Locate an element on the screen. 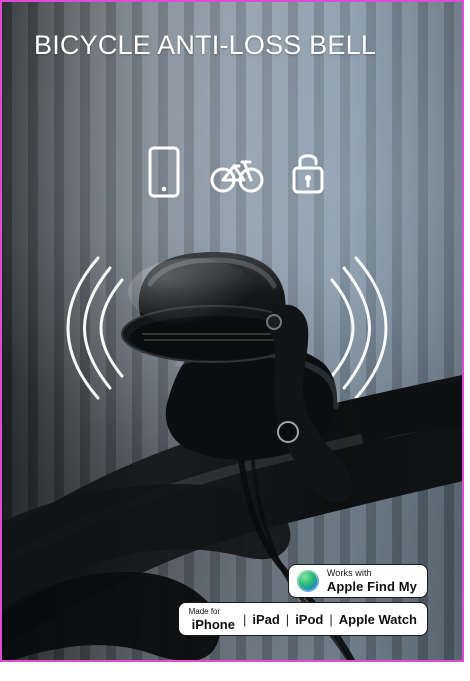 The height and width of the screenshot is (681, 470). made-for-ipod: iPod is located at coordinates (309, 619).